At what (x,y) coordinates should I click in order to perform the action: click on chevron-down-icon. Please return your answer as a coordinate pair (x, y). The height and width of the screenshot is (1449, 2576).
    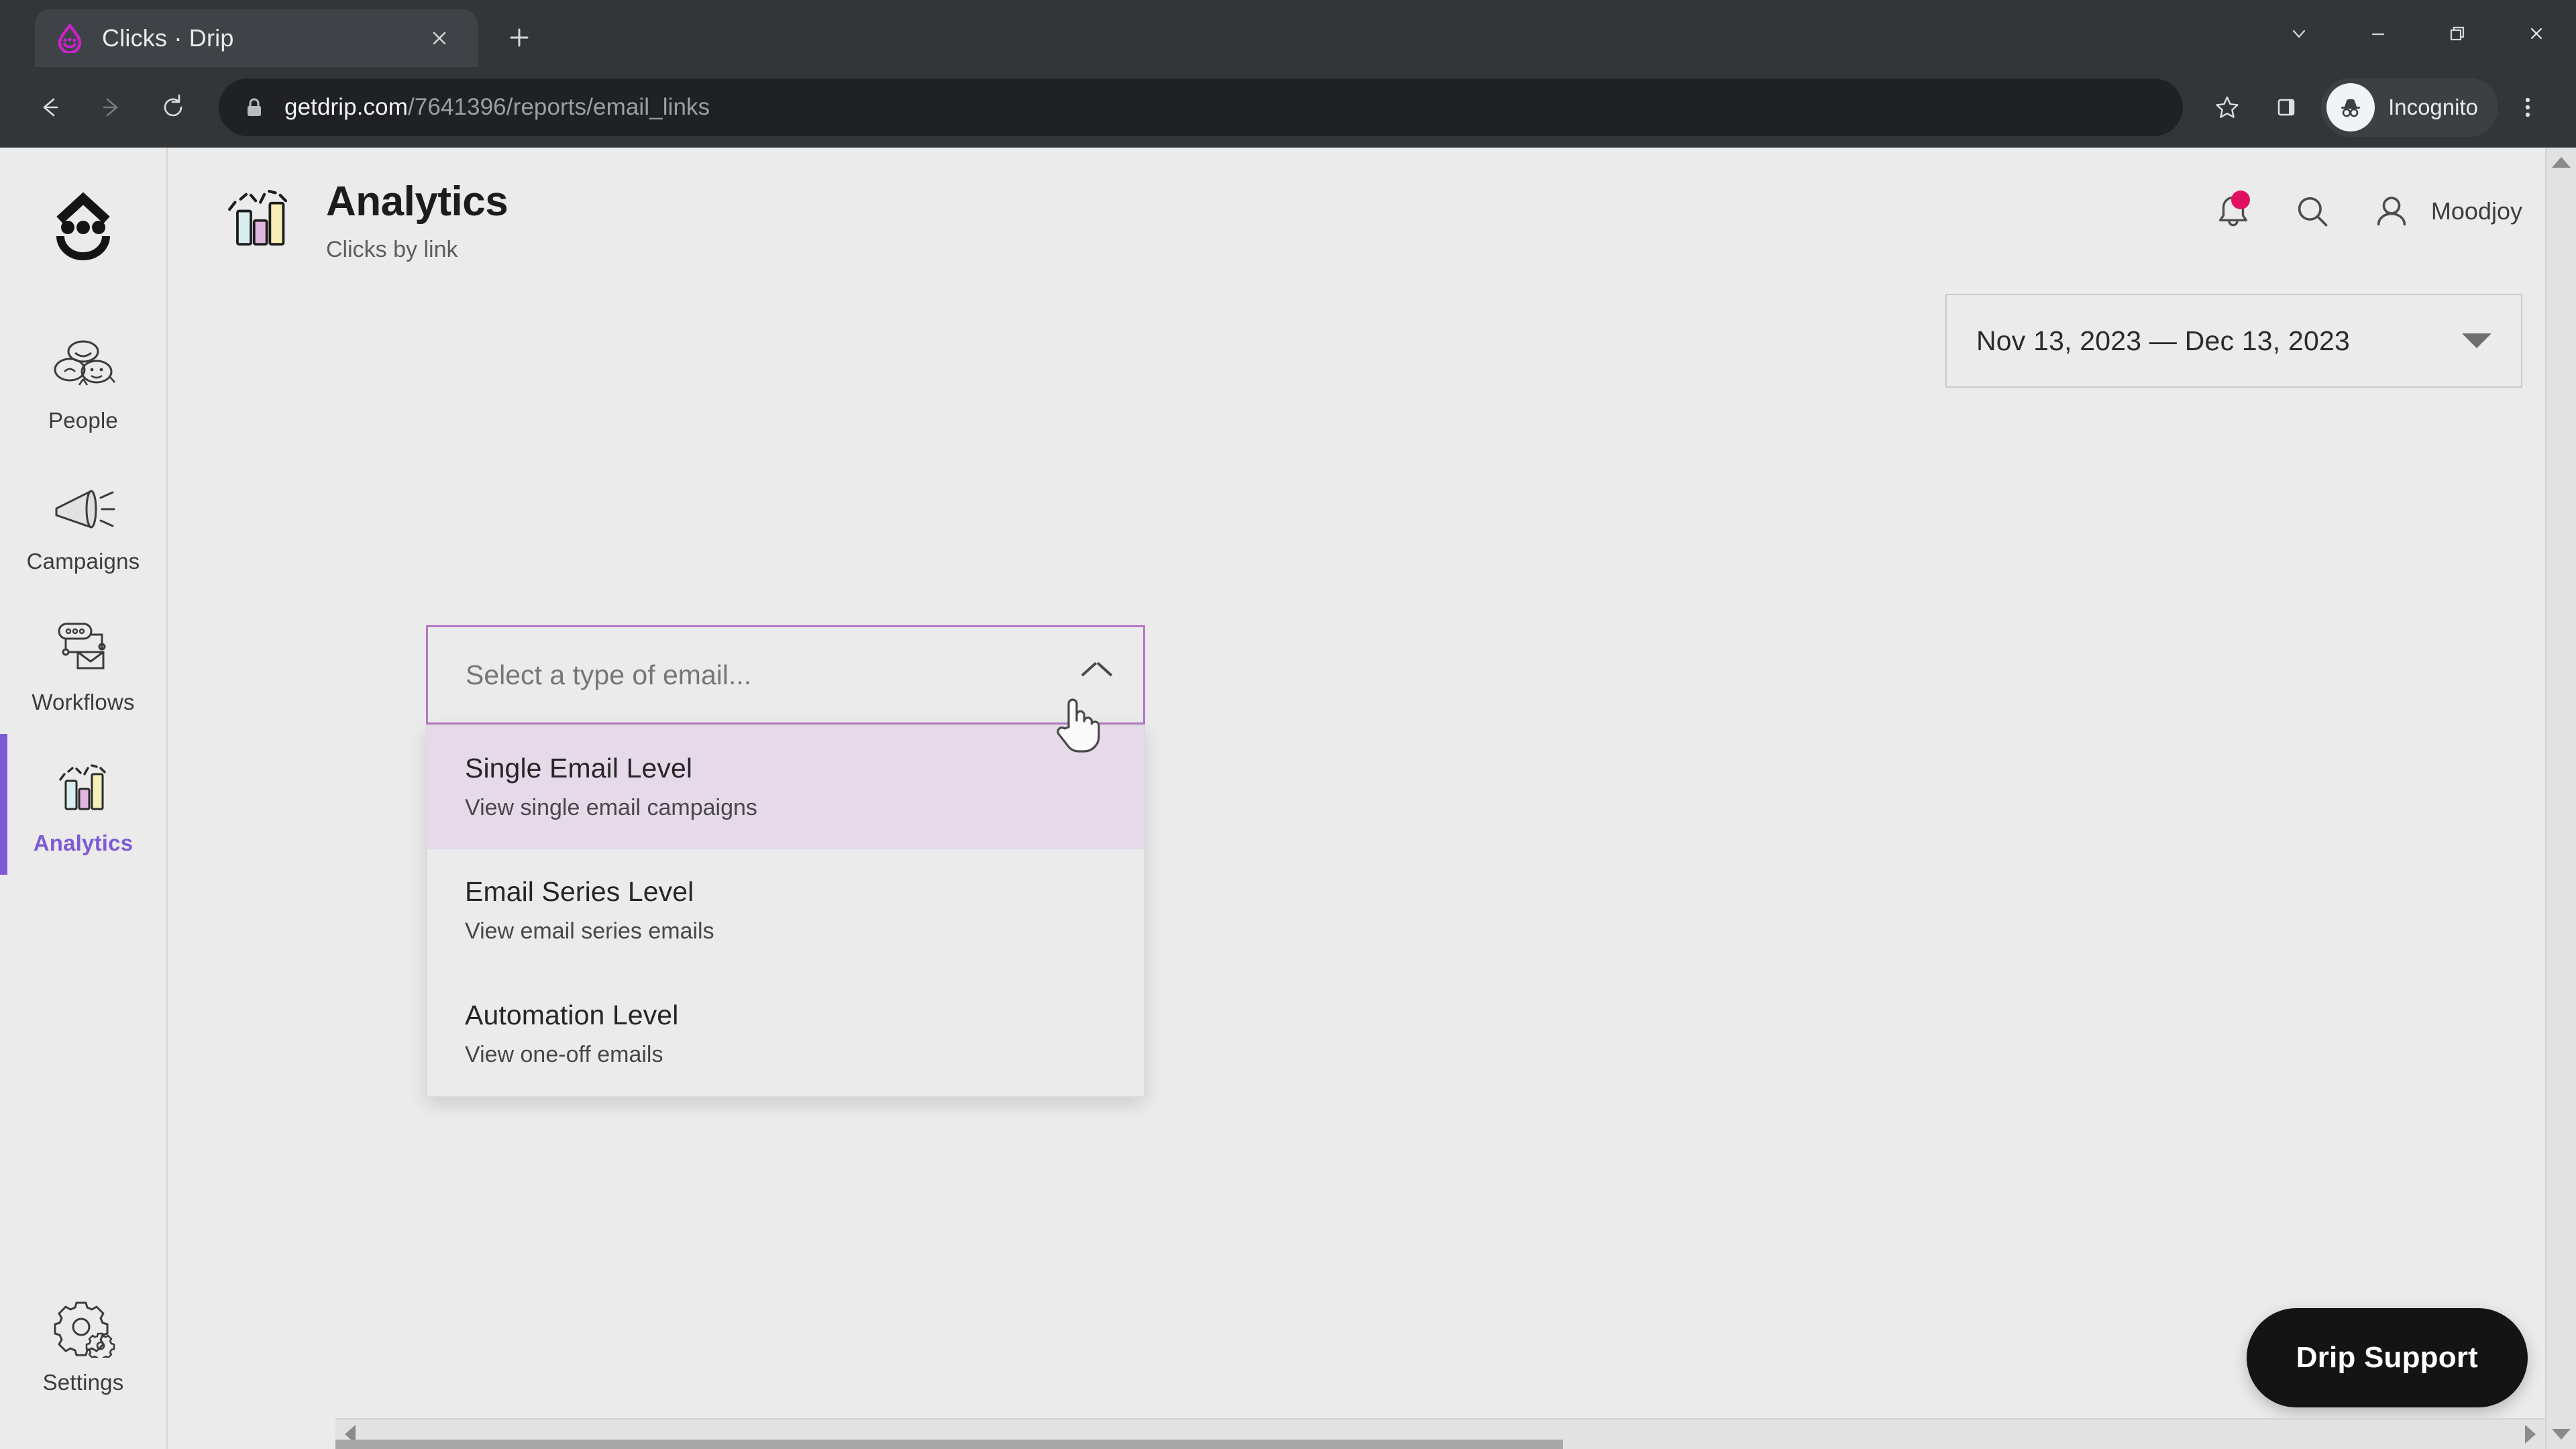
    Looking at the image, I should click on (2299, 33).